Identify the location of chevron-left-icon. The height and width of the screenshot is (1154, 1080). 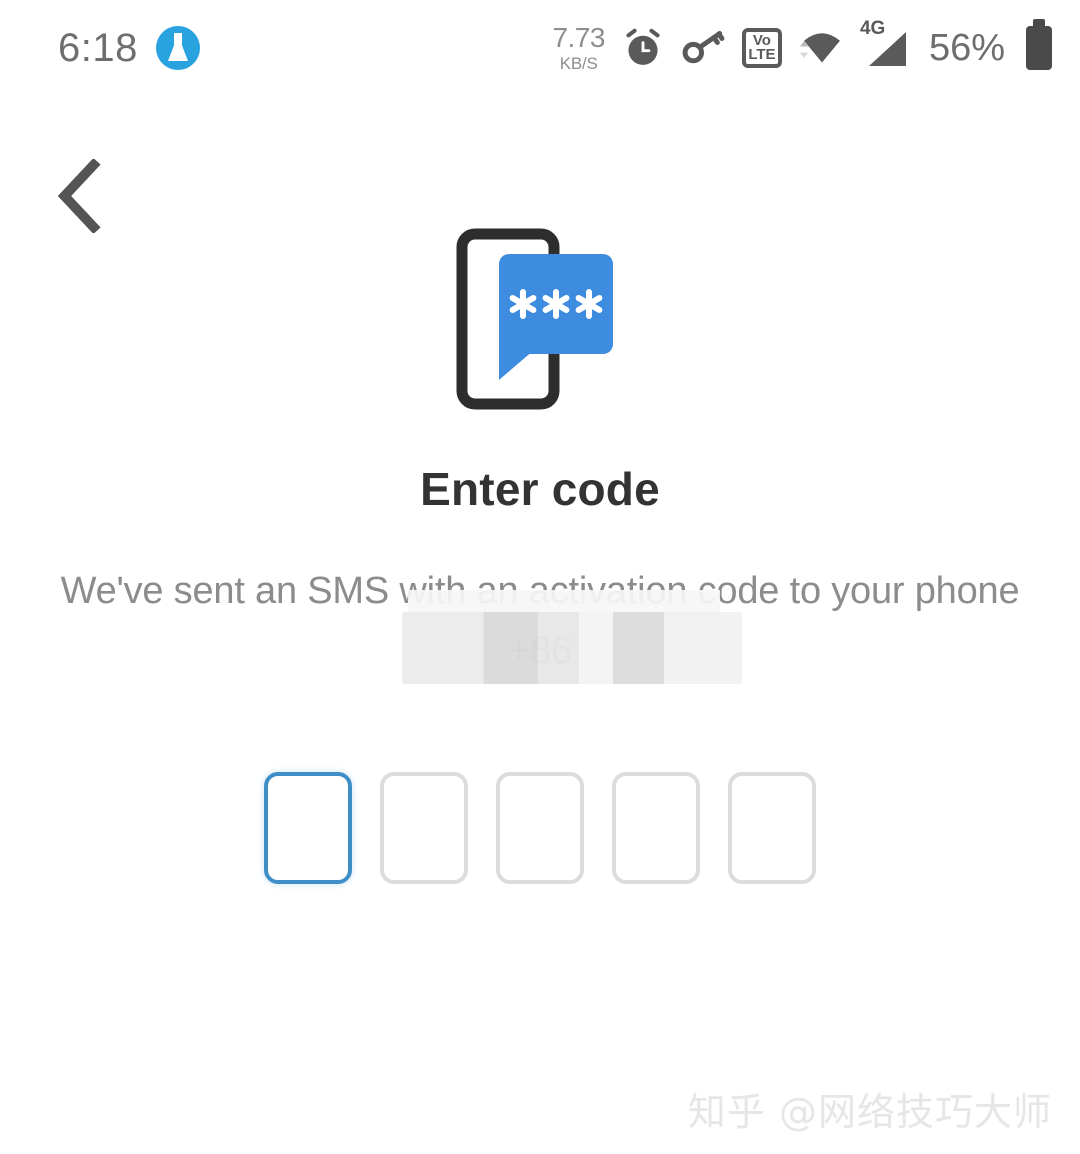
(79, 196).